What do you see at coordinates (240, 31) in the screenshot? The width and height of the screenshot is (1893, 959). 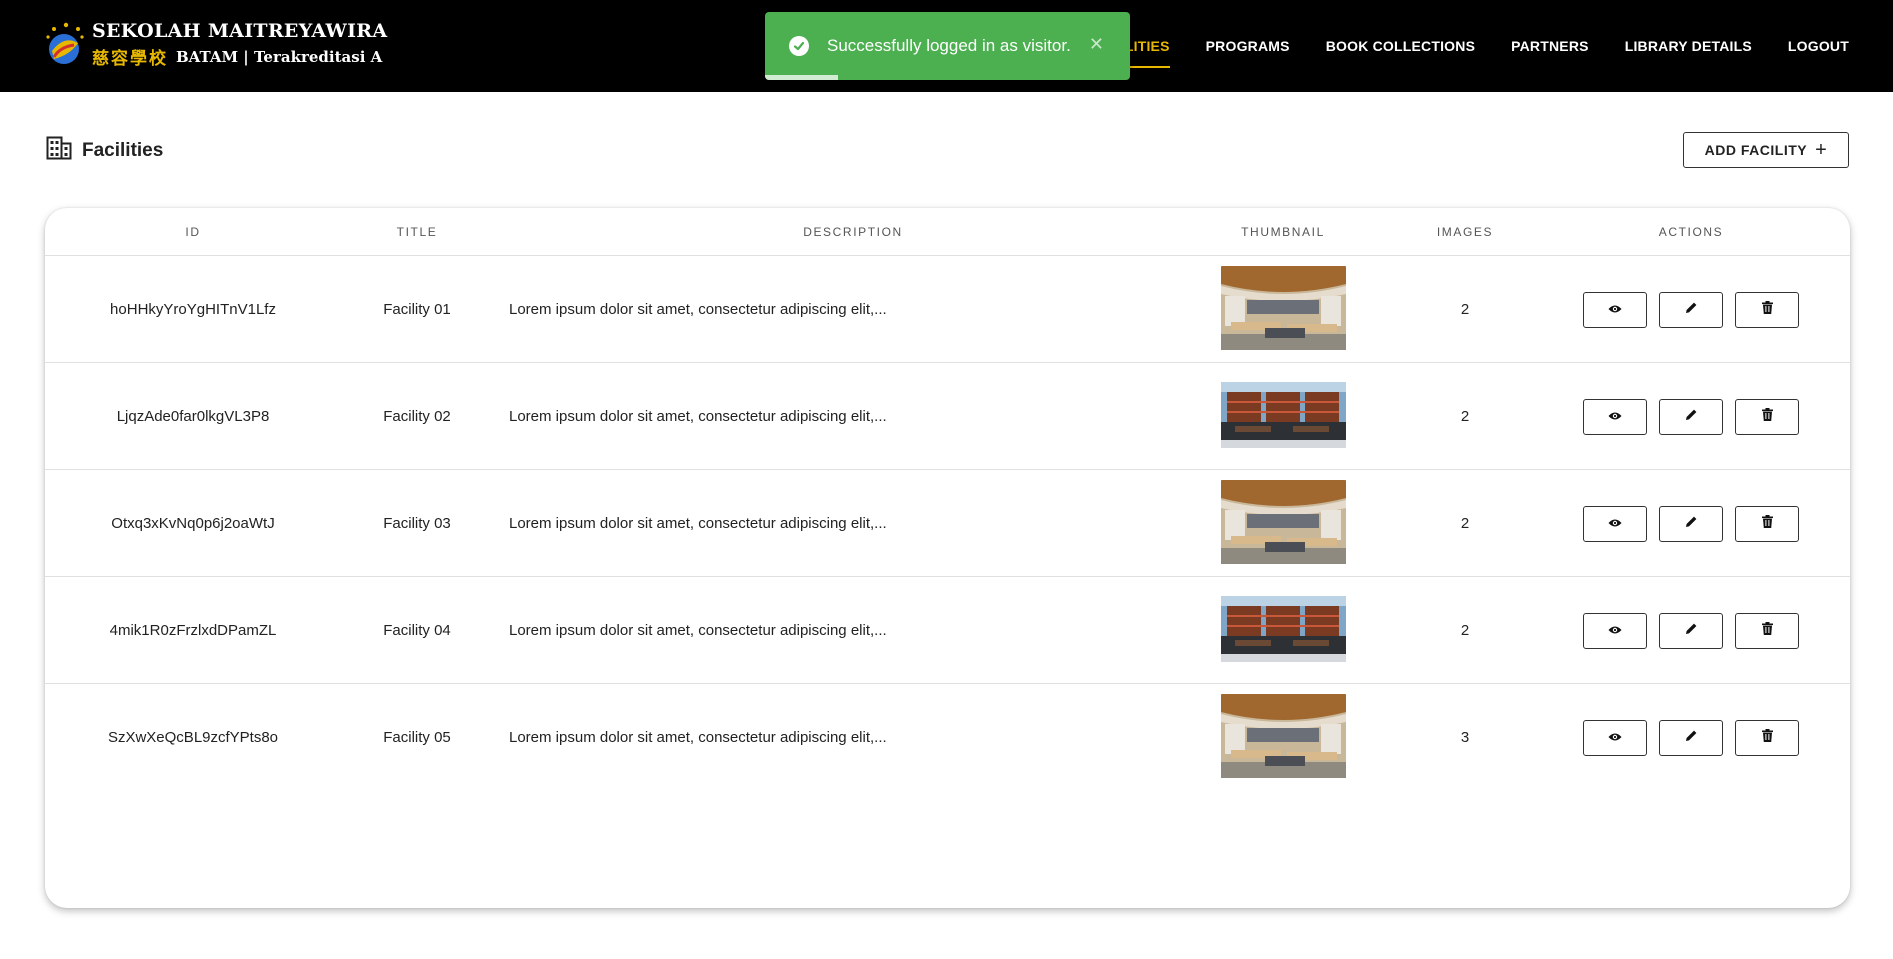 I see `school-name: SEKOLAH MAITREYAWIRA` at bounding box center [240, 31].